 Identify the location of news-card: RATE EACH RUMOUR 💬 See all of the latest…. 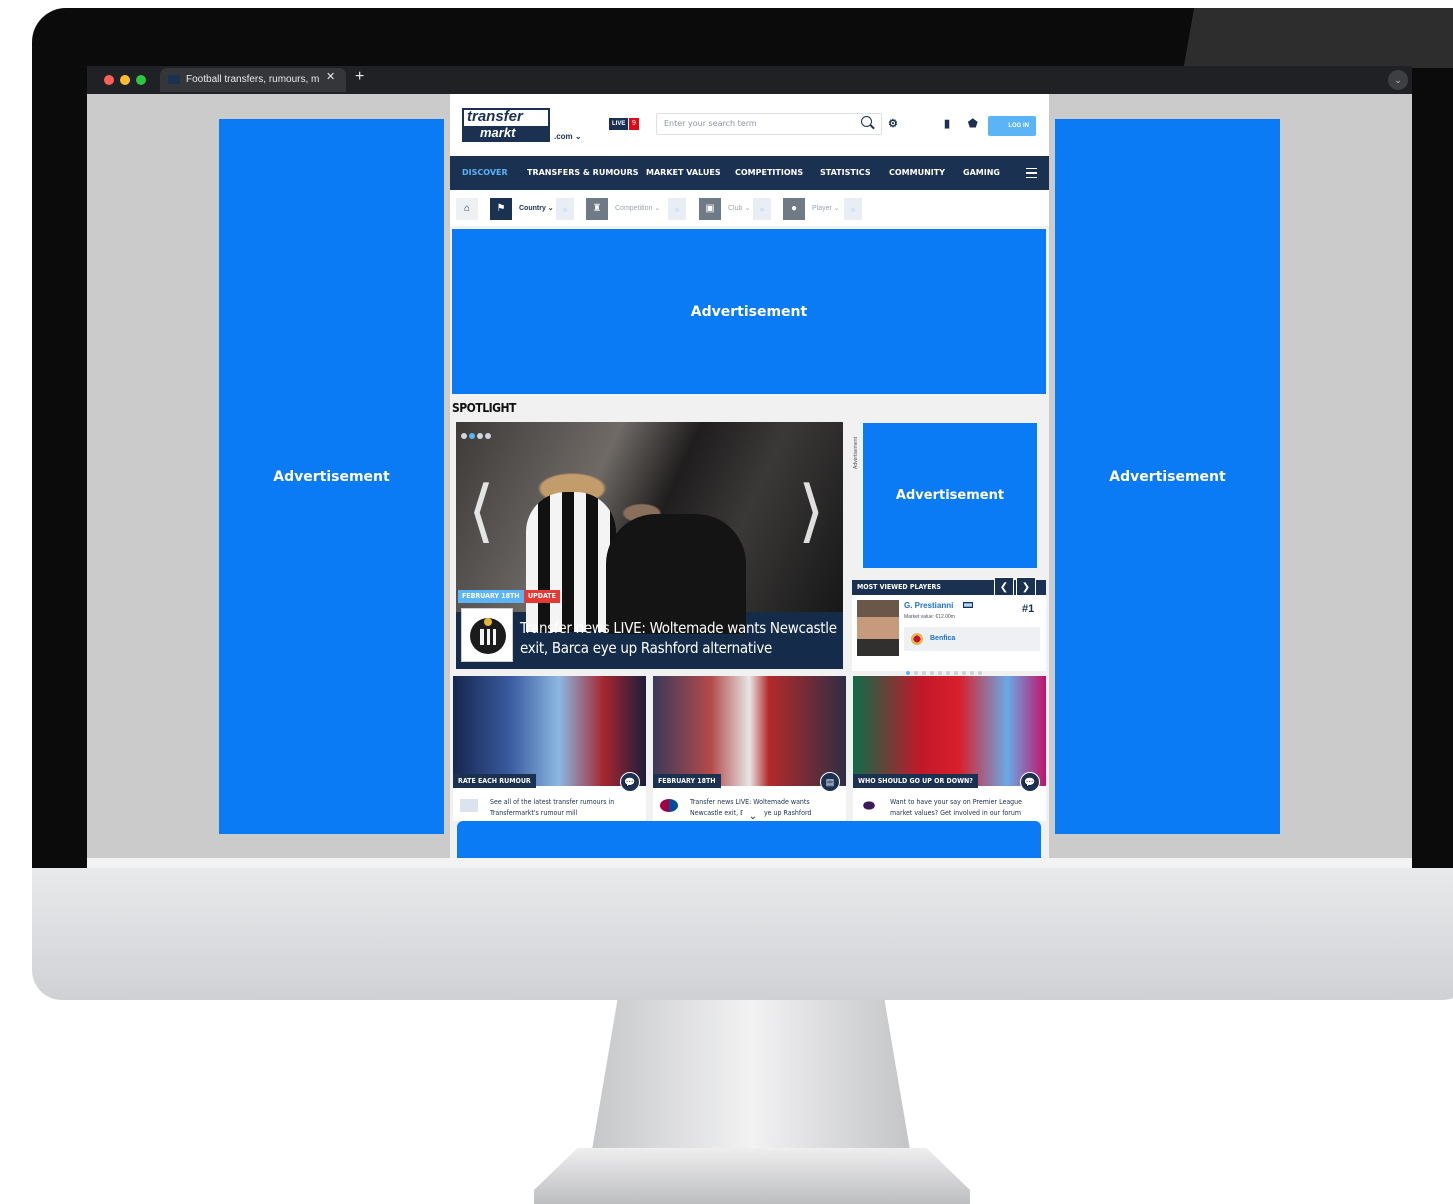
(549, 748).